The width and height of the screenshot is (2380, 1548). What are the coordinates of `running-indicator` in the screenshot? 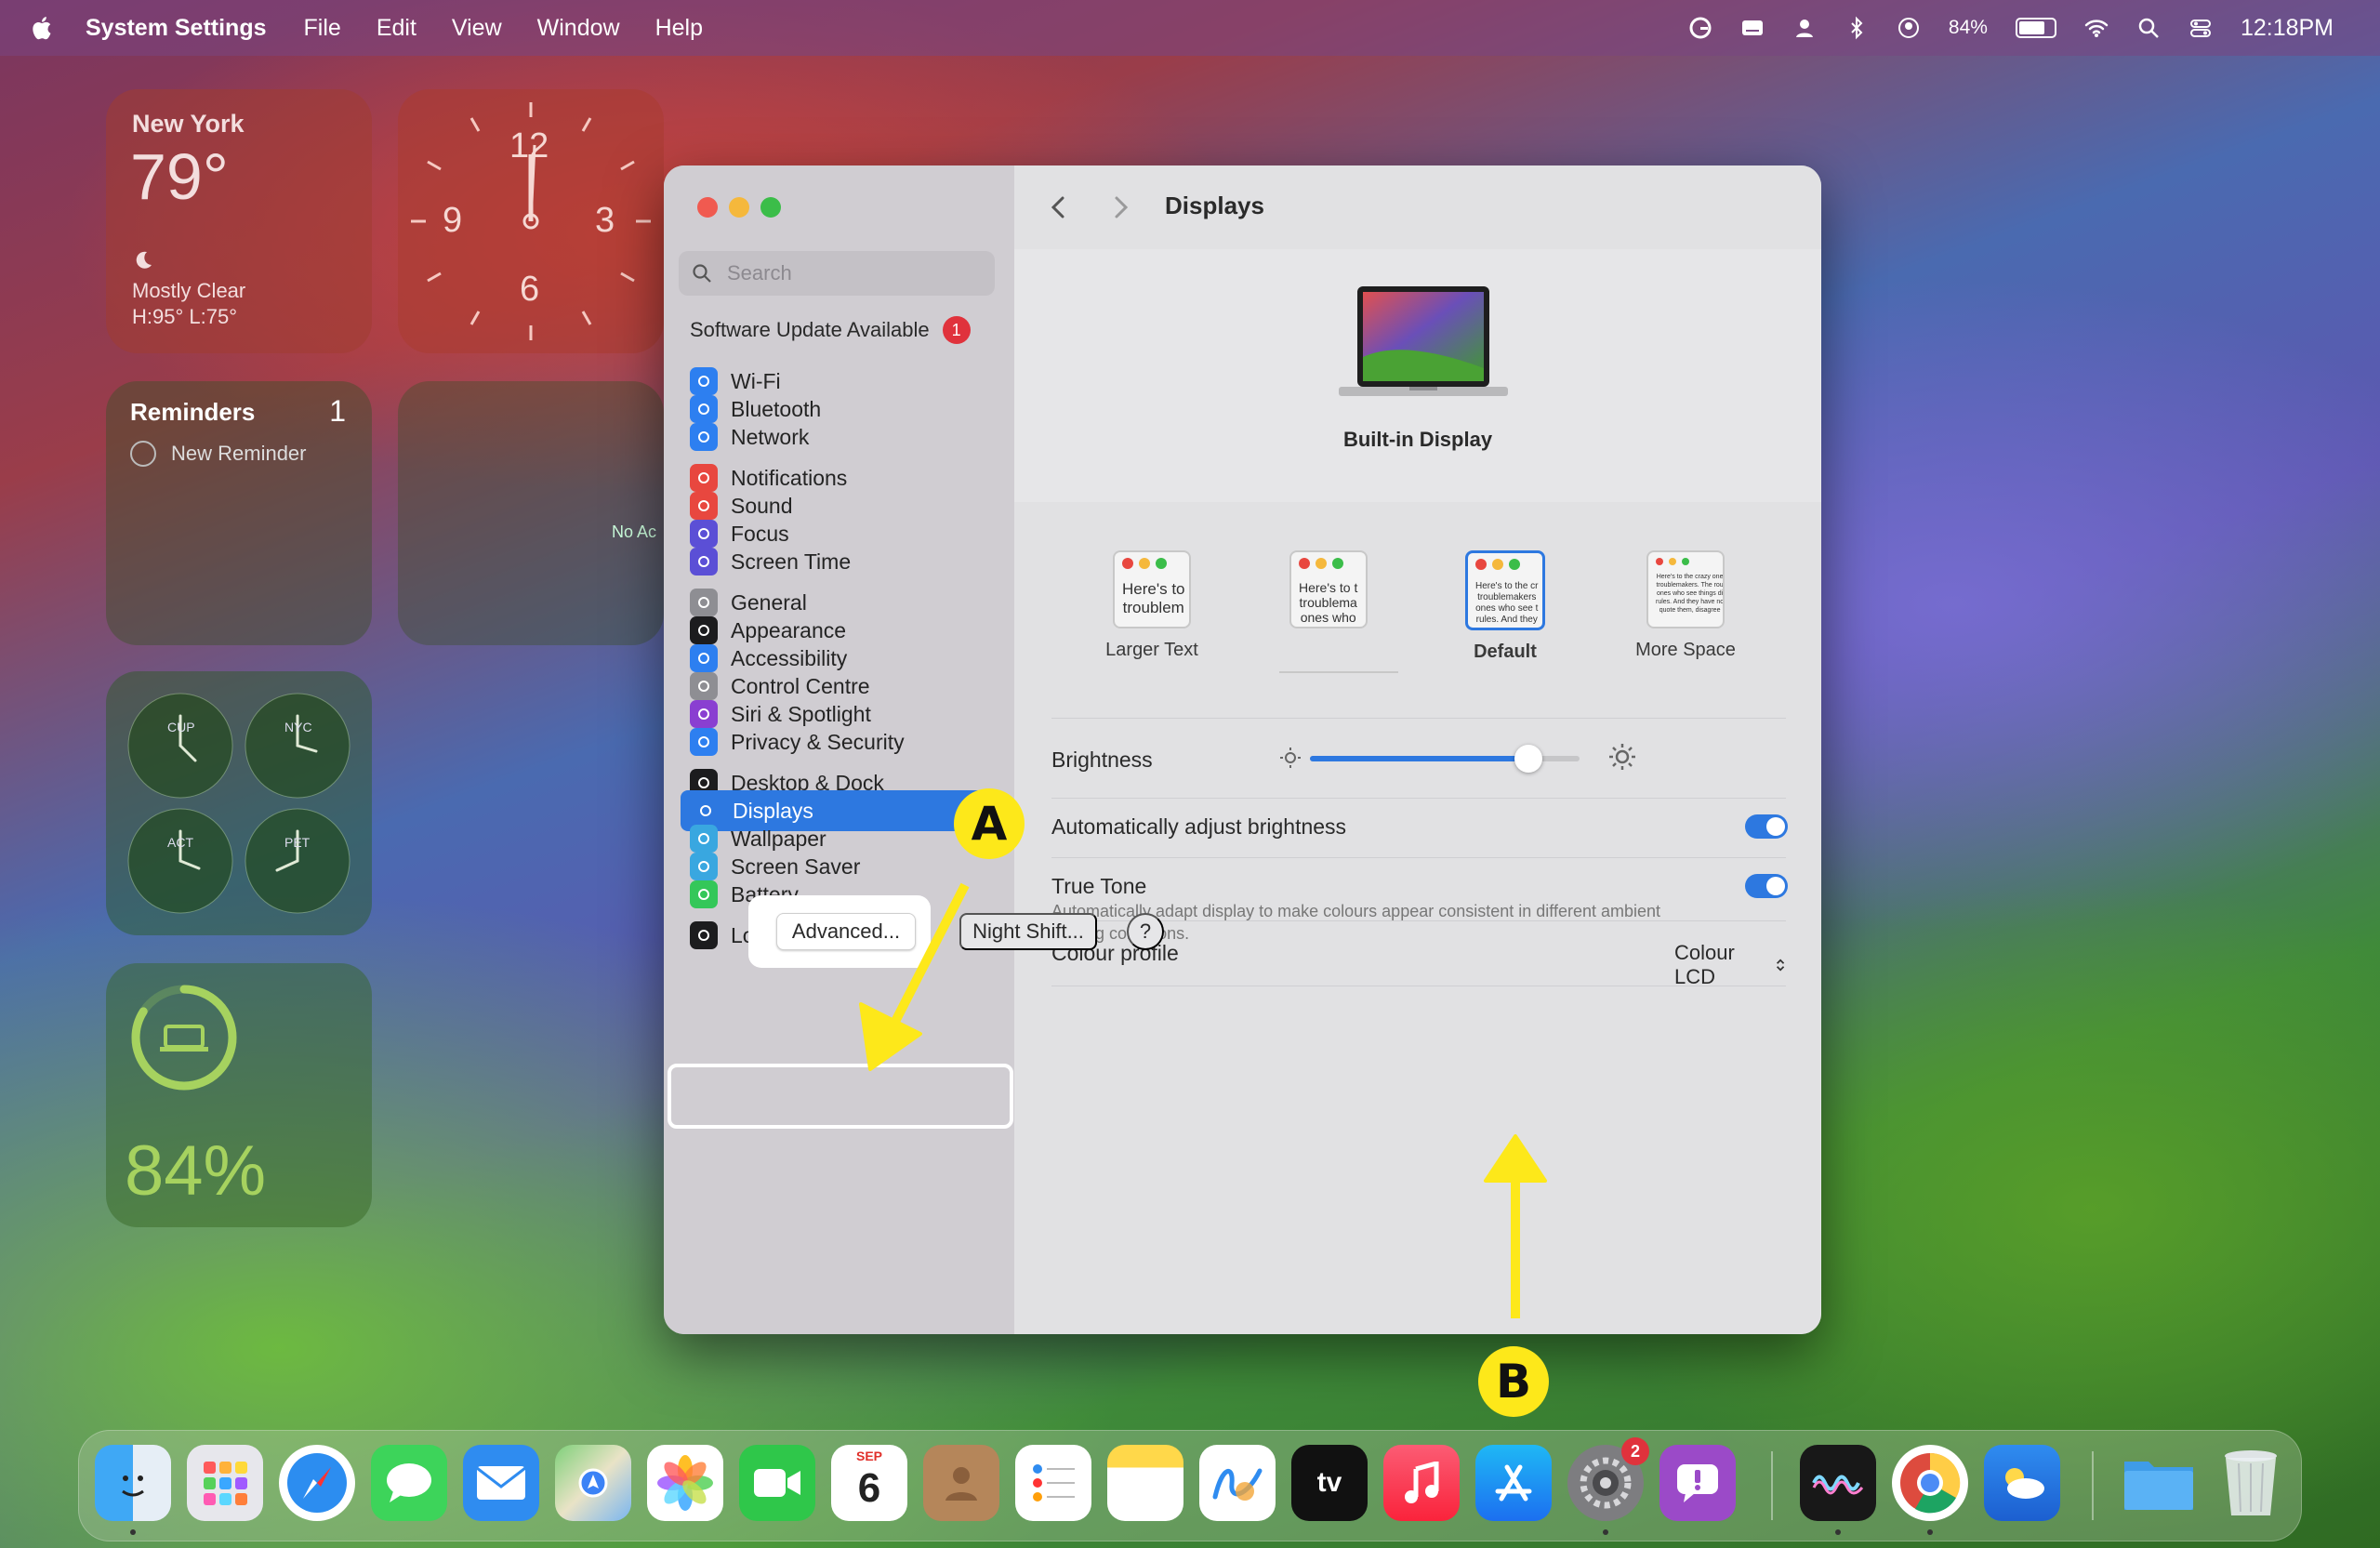 It's located at (1605, 1532).